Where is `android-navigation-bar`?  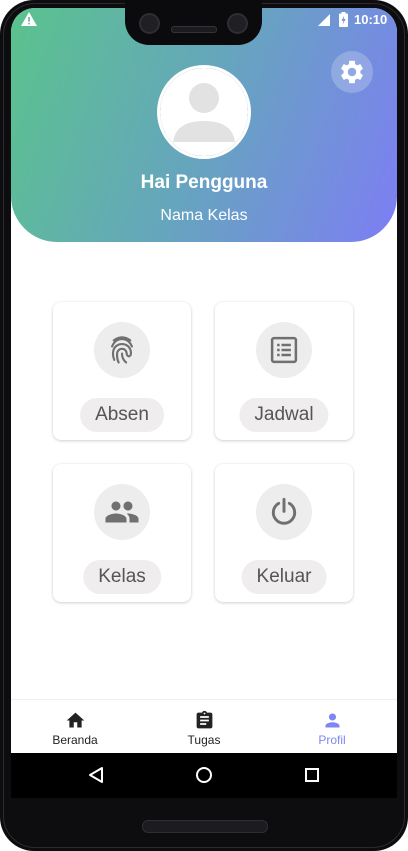 android-navigation-bar is located at coordinates (204, 775).